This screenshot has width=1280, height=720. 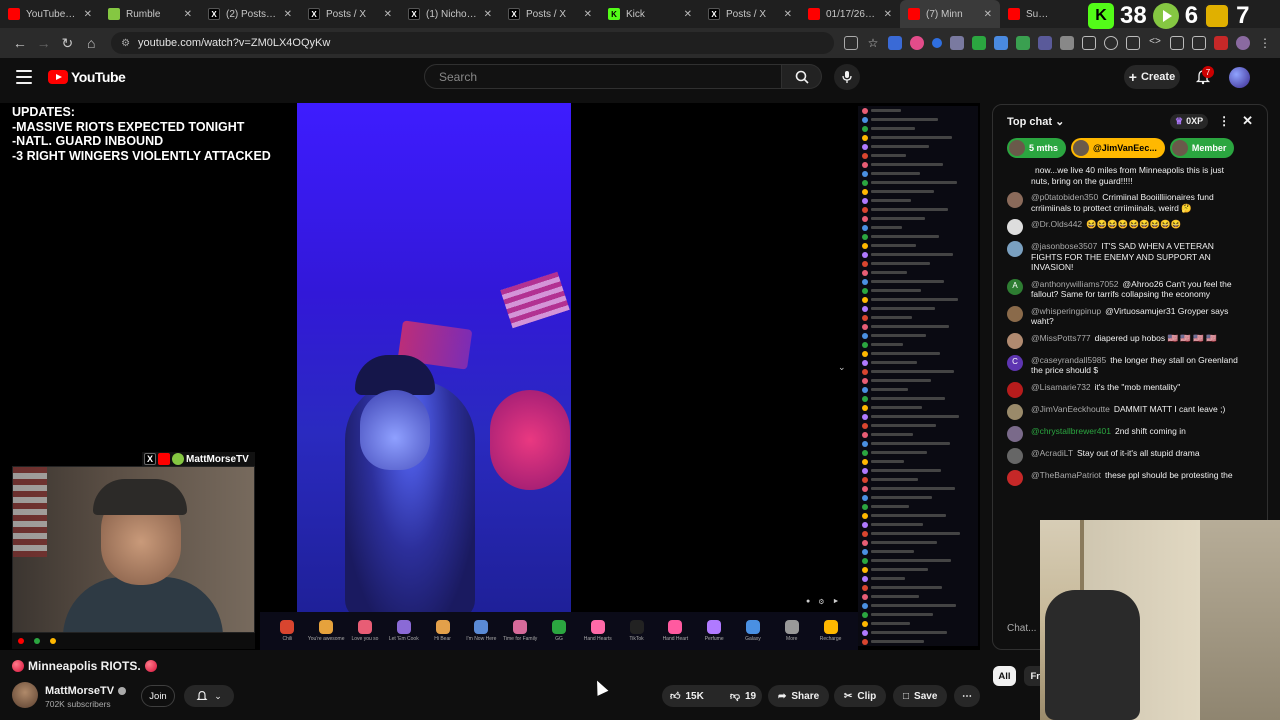 What do you see at coordinates (1068, 360) in the screenshot?
I see `chat-author: @caseyrandall5985` at bounding box center [1068, 360].